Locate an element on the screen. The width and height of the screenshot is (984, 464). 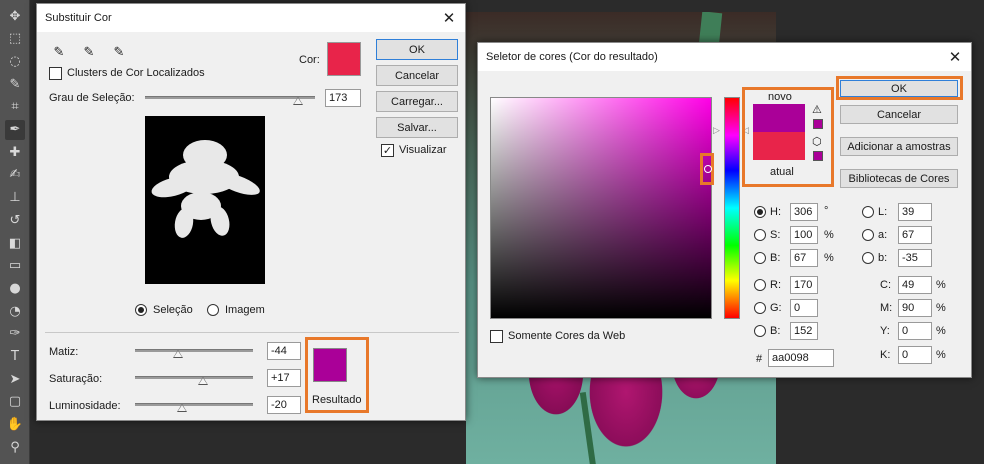
web-swatch is located at coordinates (818, 156).